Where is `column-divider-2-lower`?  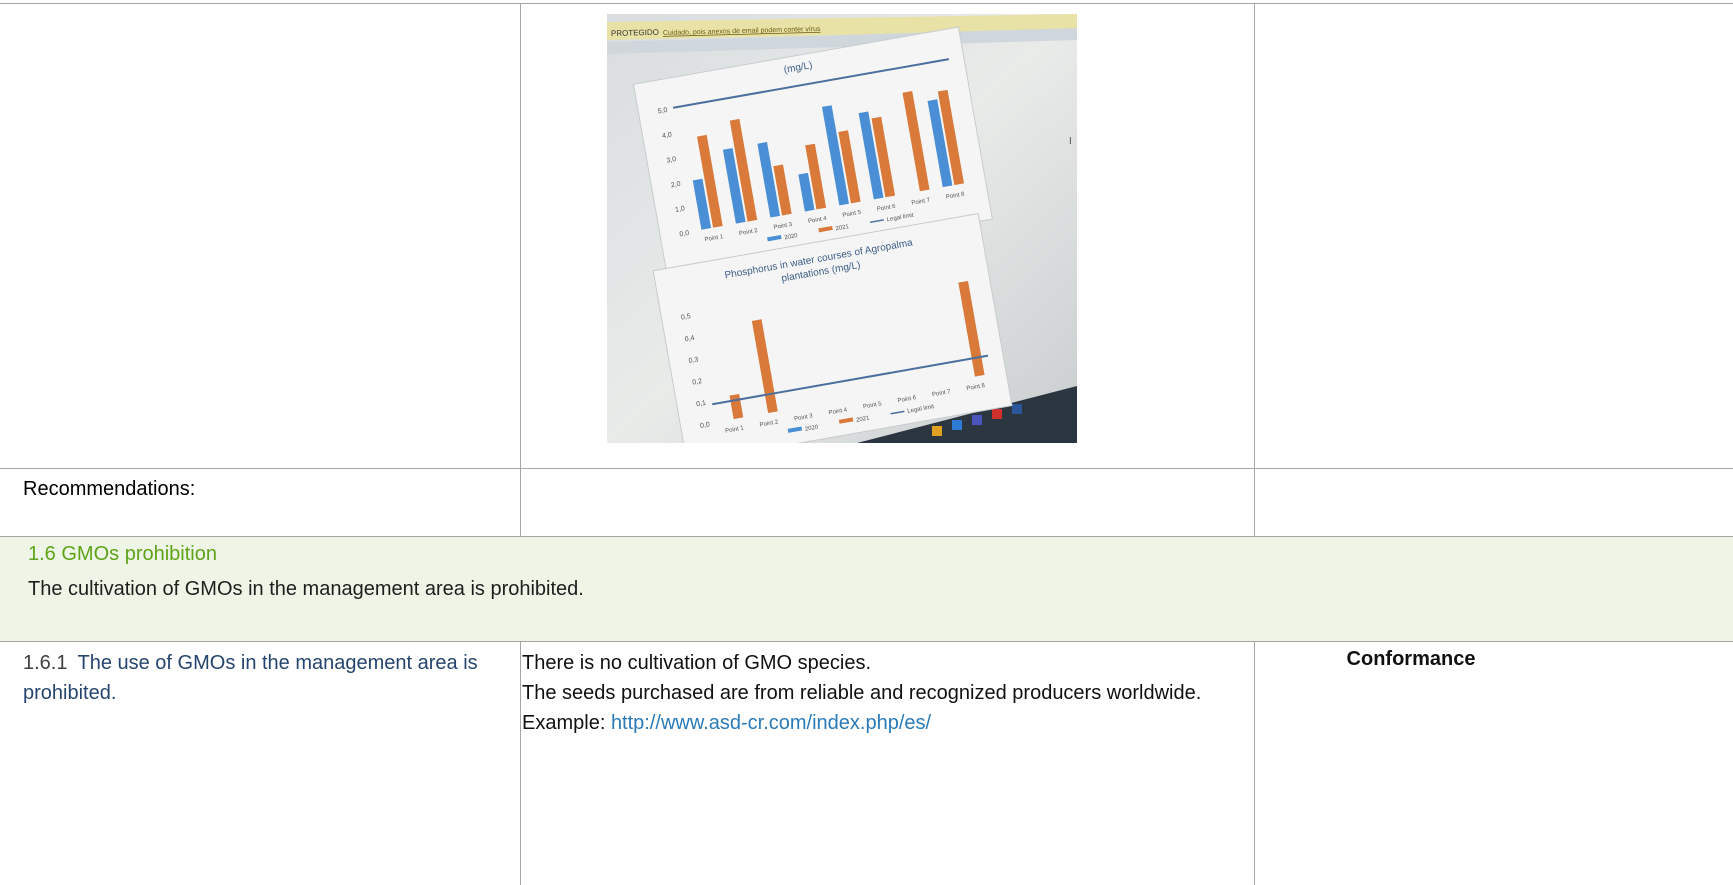
column-divider-2-lower is located at coordinates (1254, 763).